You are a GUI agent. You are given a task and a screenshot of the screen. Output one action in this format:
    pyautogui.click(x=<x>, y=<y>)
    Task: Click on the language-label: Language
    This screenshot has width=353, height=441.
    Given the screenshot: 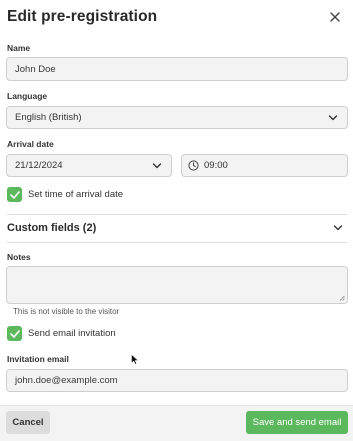 What is the action you would take?
    pyautogui.click(x=27, y=96)
    